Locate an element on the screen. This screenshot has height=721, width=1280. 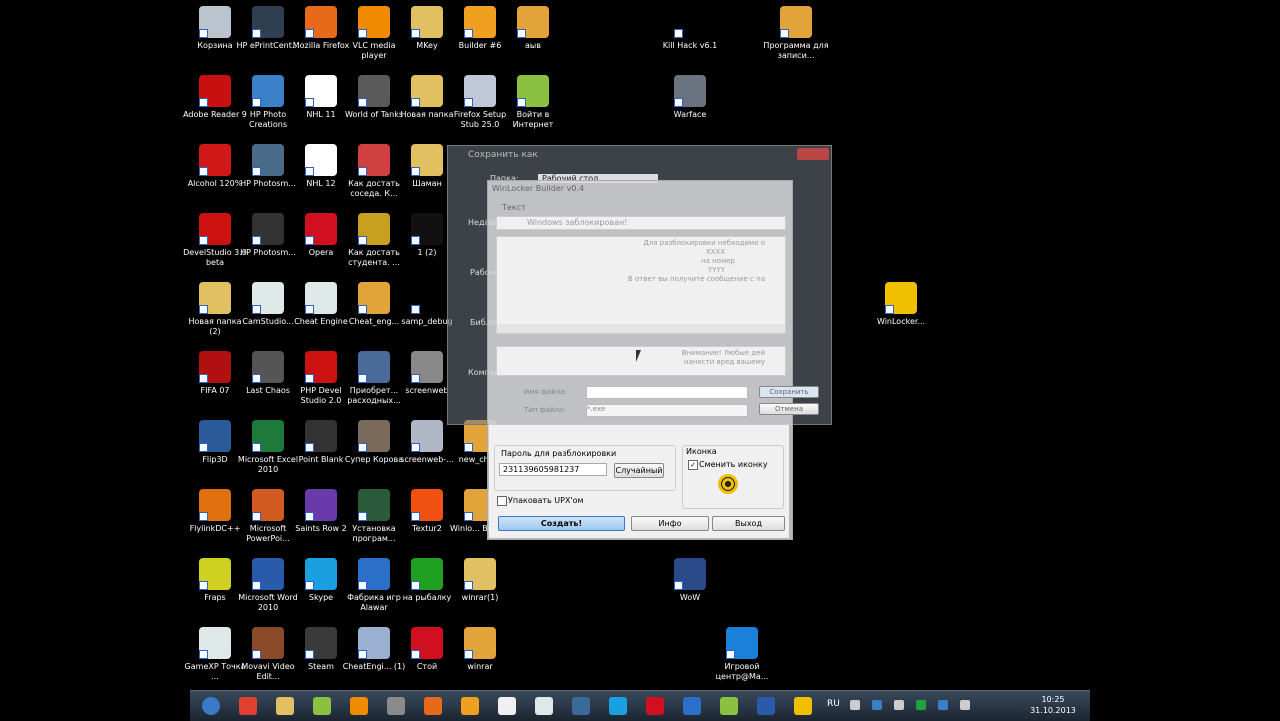
taskbar-camstudio is located at coordinates (544, 706).